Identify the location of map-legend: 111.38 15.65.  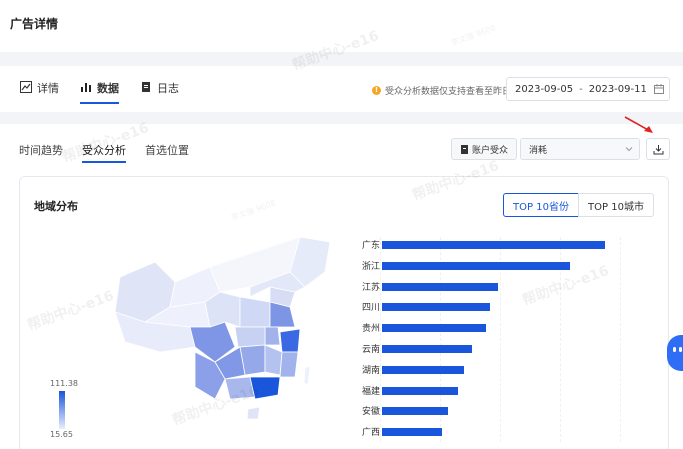
(65, 414).